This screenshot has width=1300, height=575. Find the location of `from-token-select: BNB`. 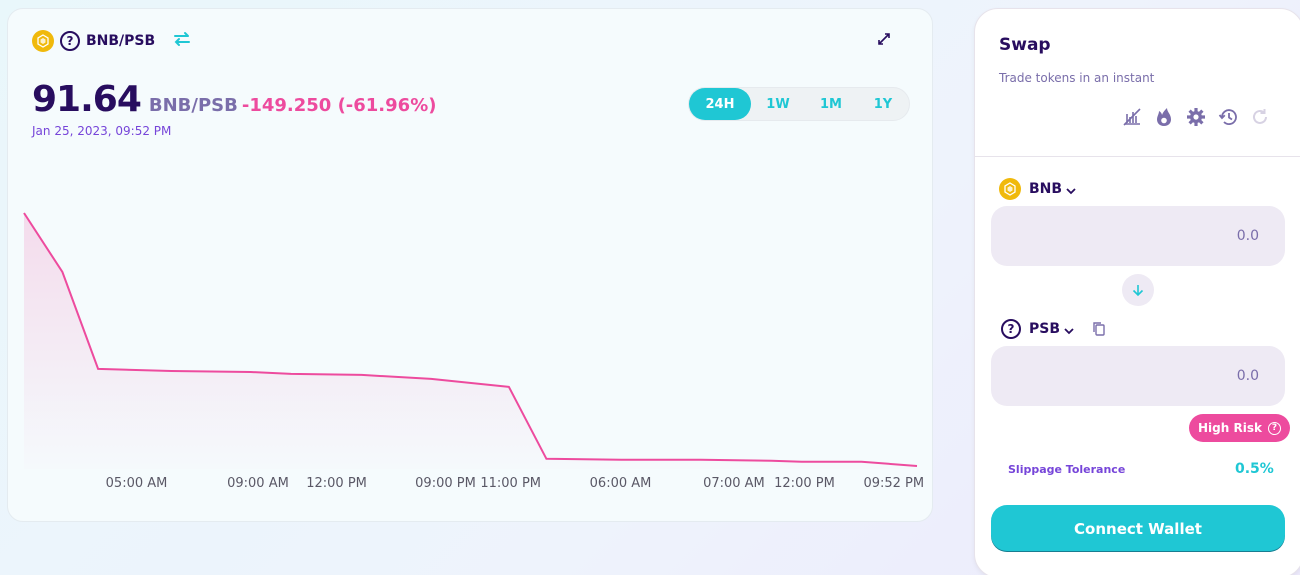

from-token-select: BNB is located at coordinates (1037, 189).